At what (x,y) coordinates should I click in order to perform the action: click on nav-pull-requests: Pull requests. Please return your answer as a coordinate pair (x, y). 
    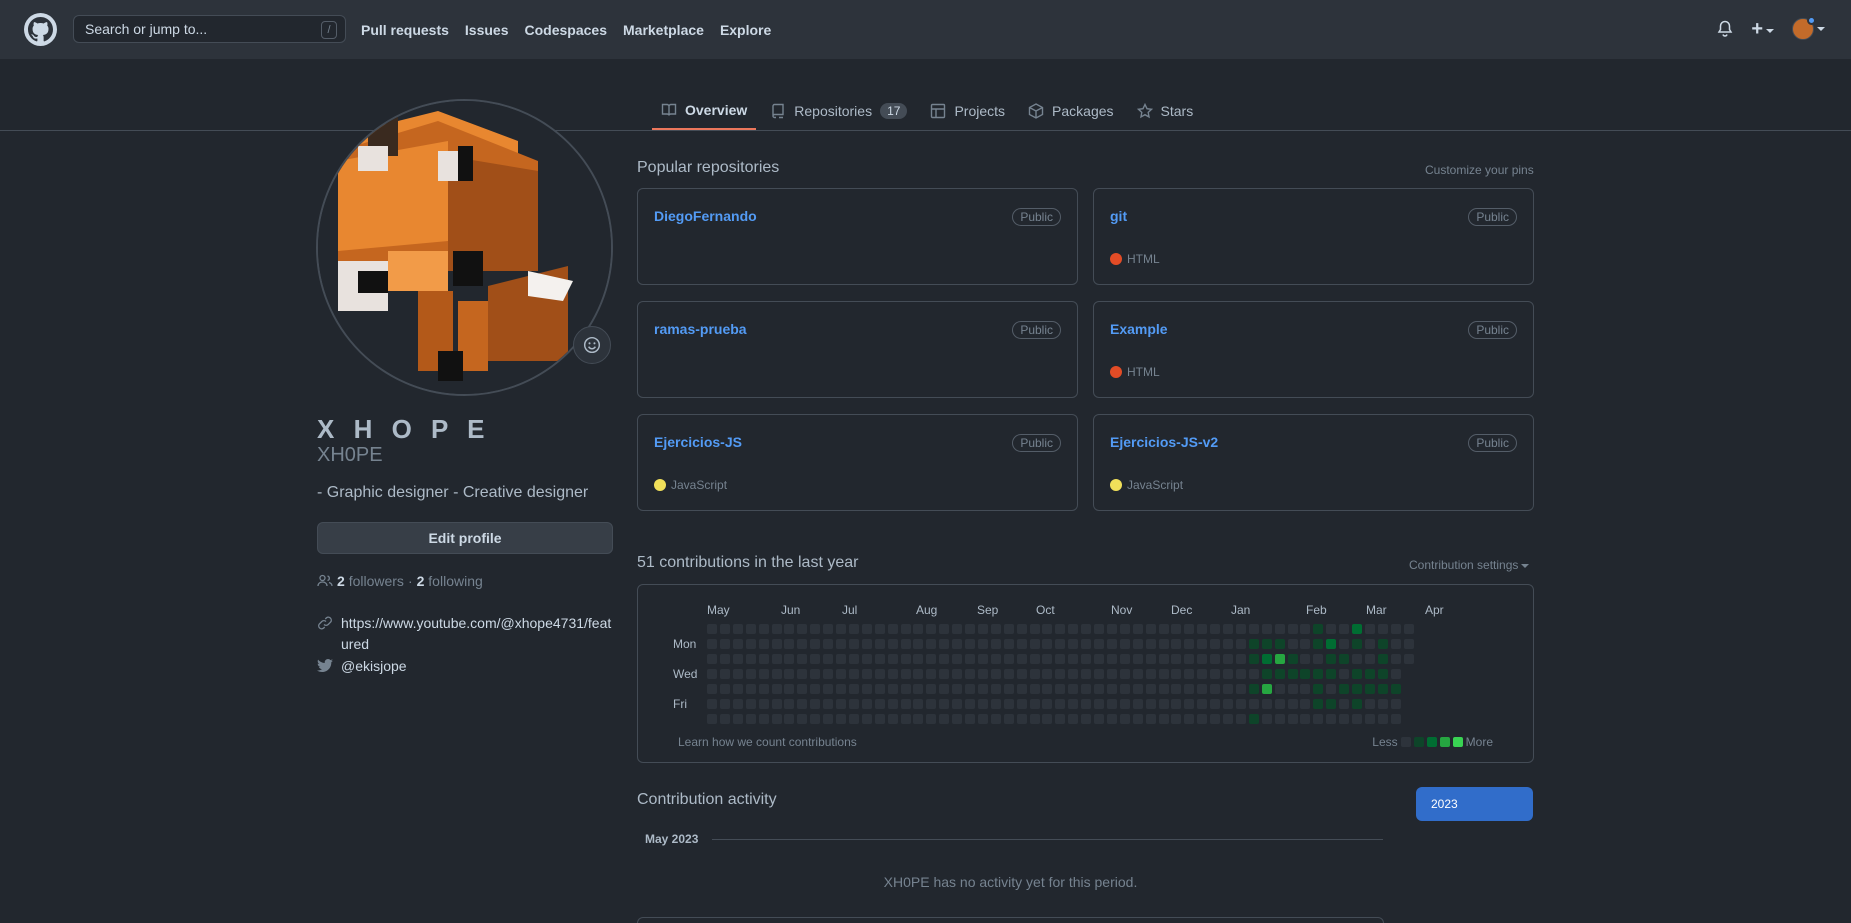
    Looking at the image, I should click on (405, 30).